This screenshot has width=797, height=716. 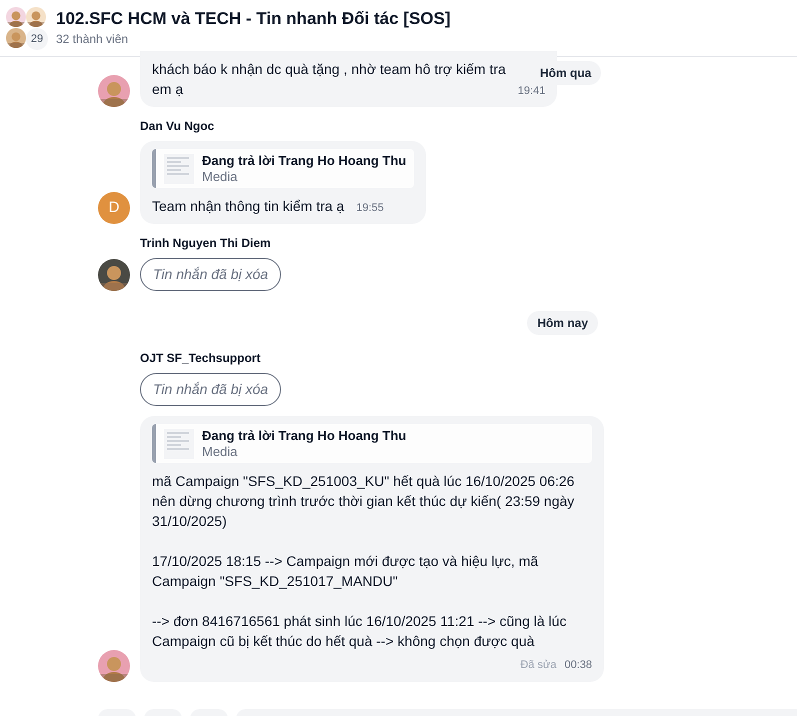 What do you see at coordinates (329, 79) in the screenshot?
I see `message-text: khách báo k nhận dc quà tặng , nhờ team hô trợ kiếm tra em ạ` at bounding box center [329, 79].